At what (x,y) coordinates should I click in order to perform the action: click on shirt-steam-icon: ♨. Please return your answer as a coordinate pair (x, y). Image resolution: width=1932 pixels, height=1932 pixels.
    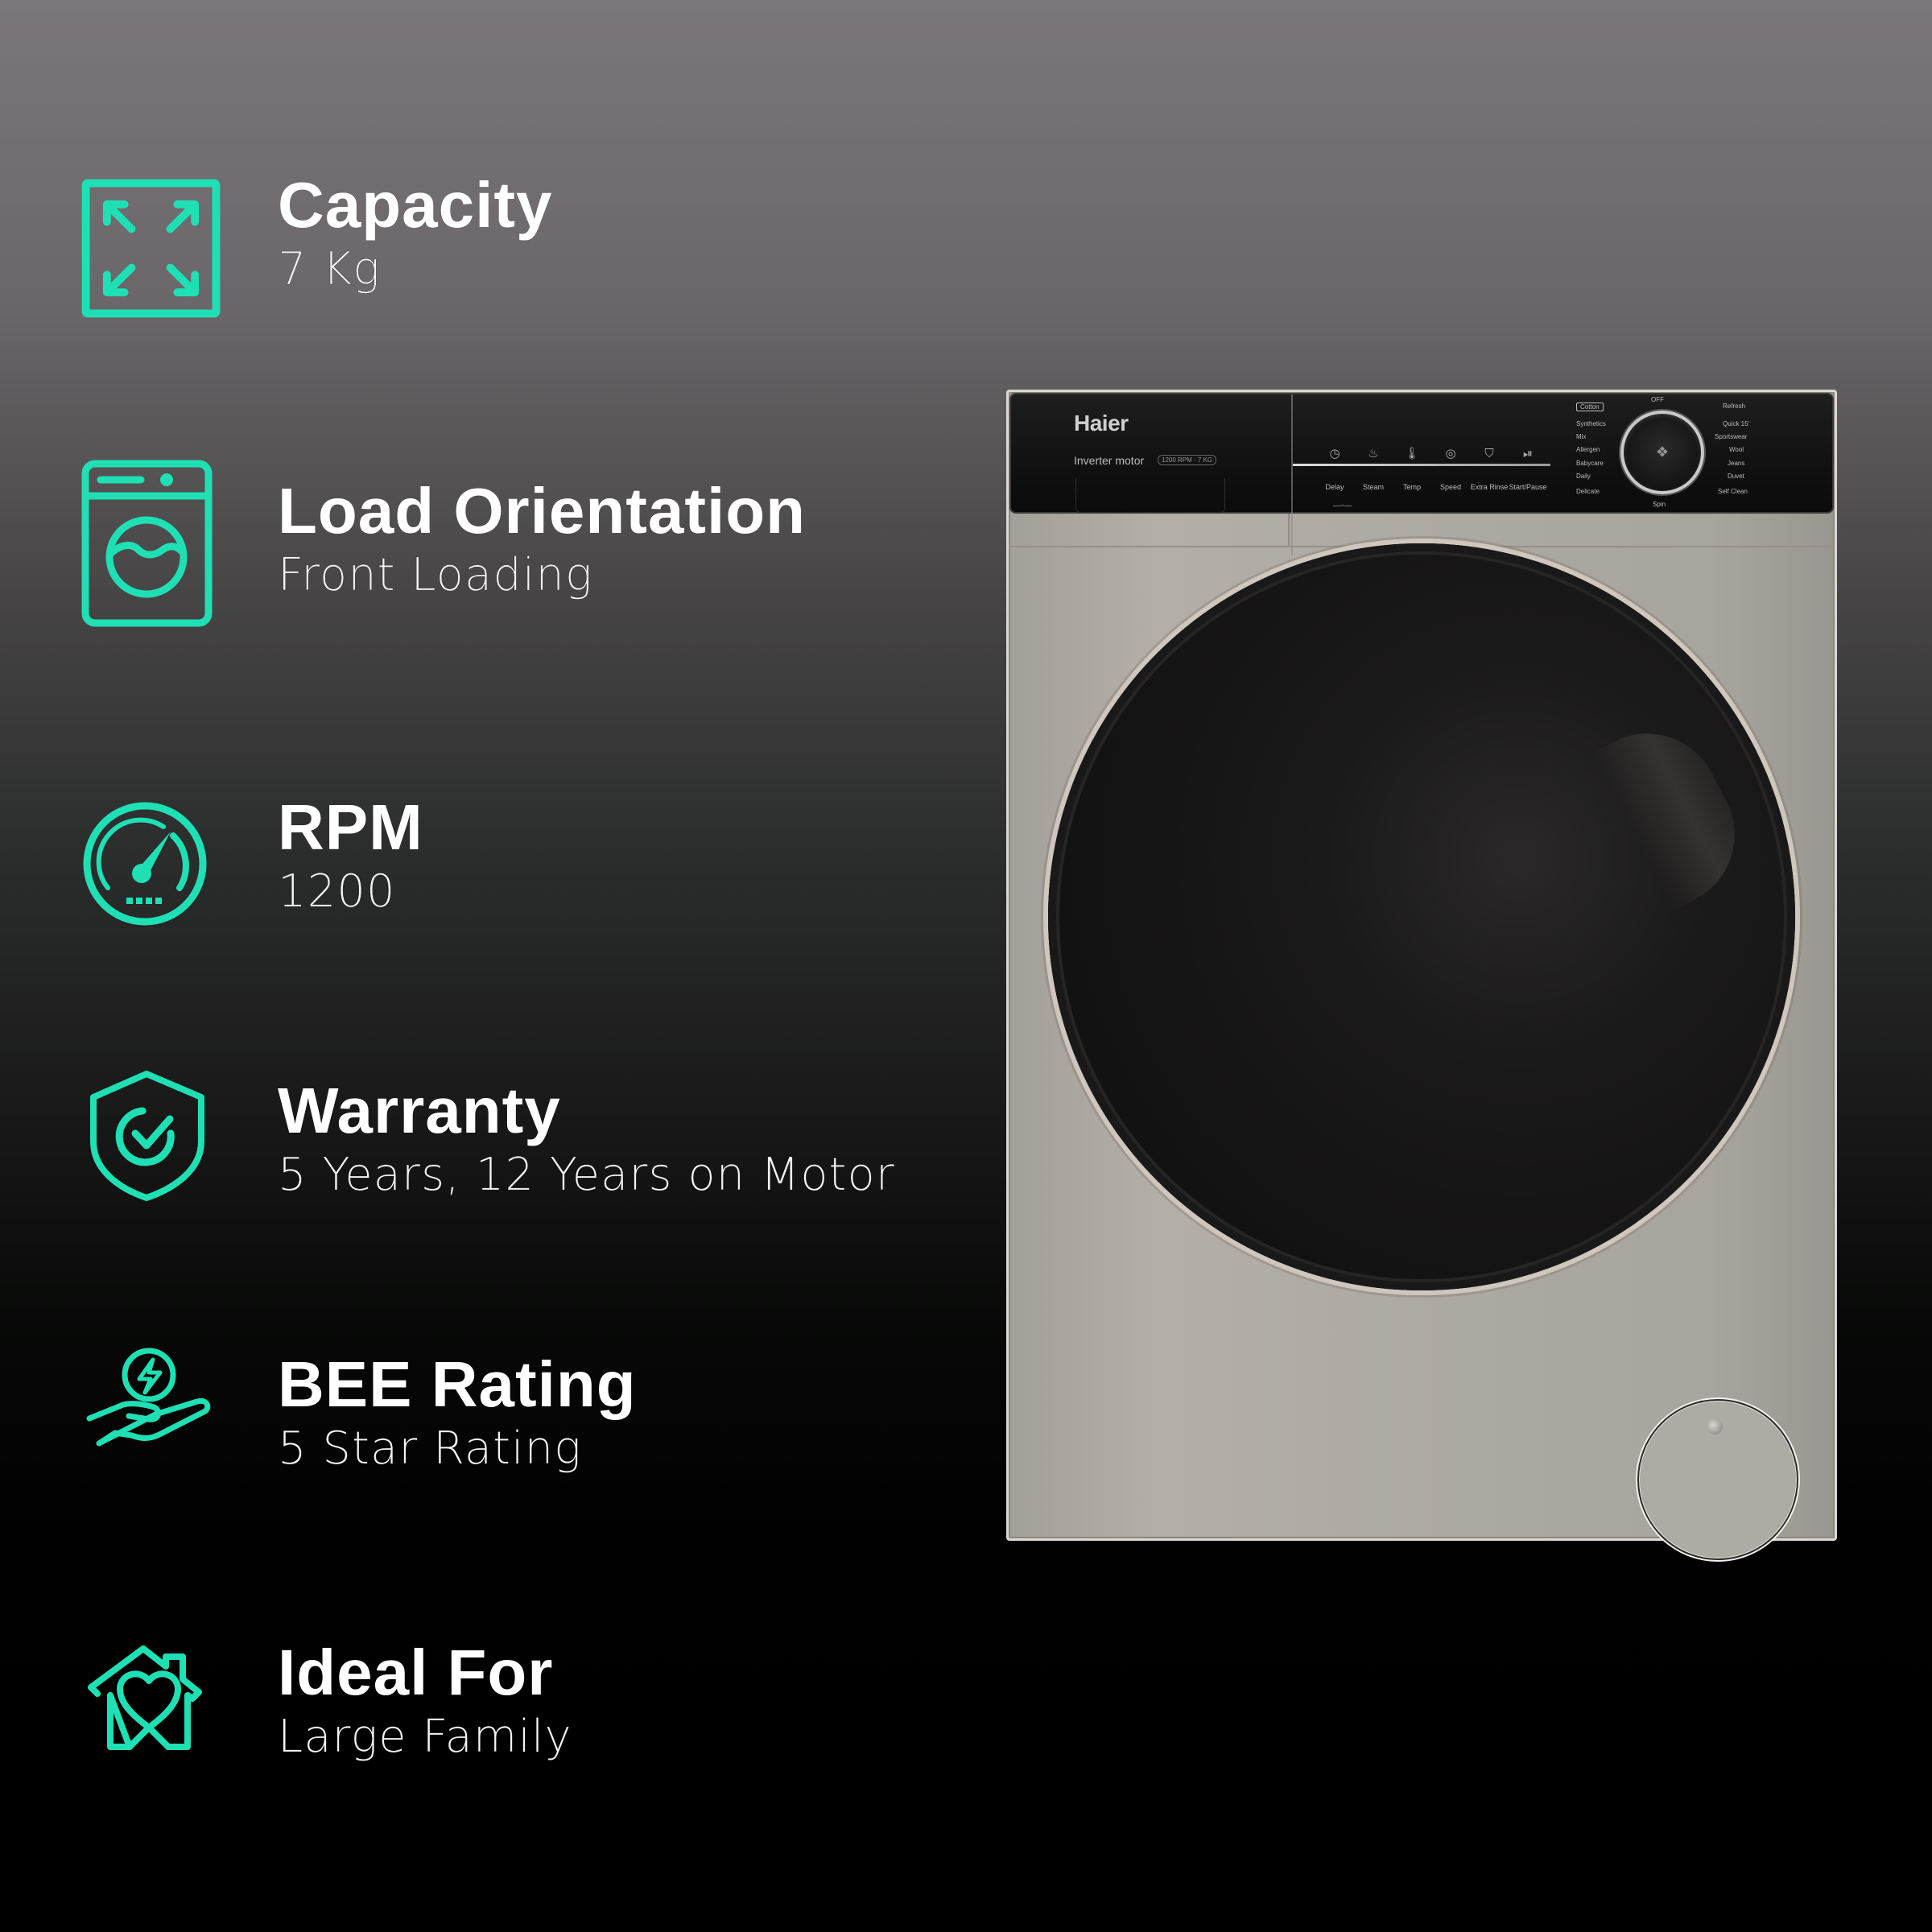
    Looking at the image, I should click on (1373, 453).